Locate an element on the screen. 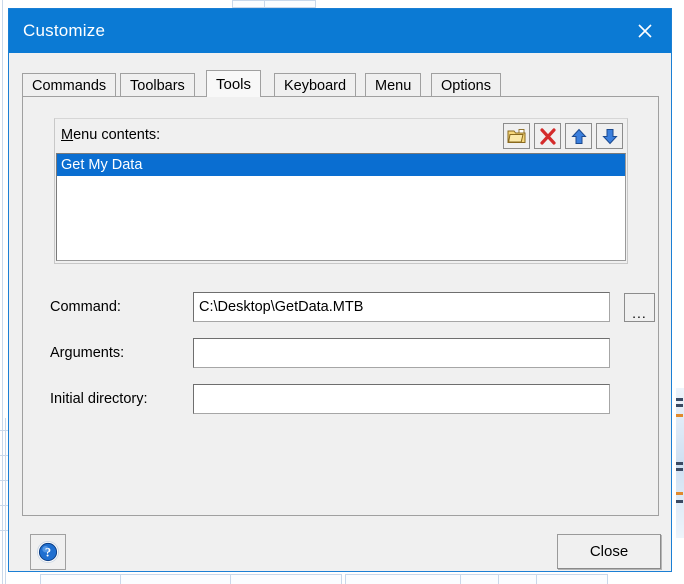 The image size is (684, 584). help-question-icon: ? is located at coordinates (48, 552).